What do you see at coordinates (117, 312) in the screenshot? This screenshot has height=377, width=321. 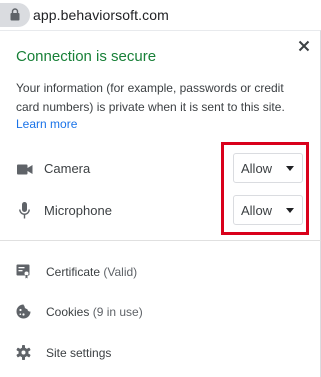 I see `cookies-count: (9 in use)` at bounding box center [117, 312].